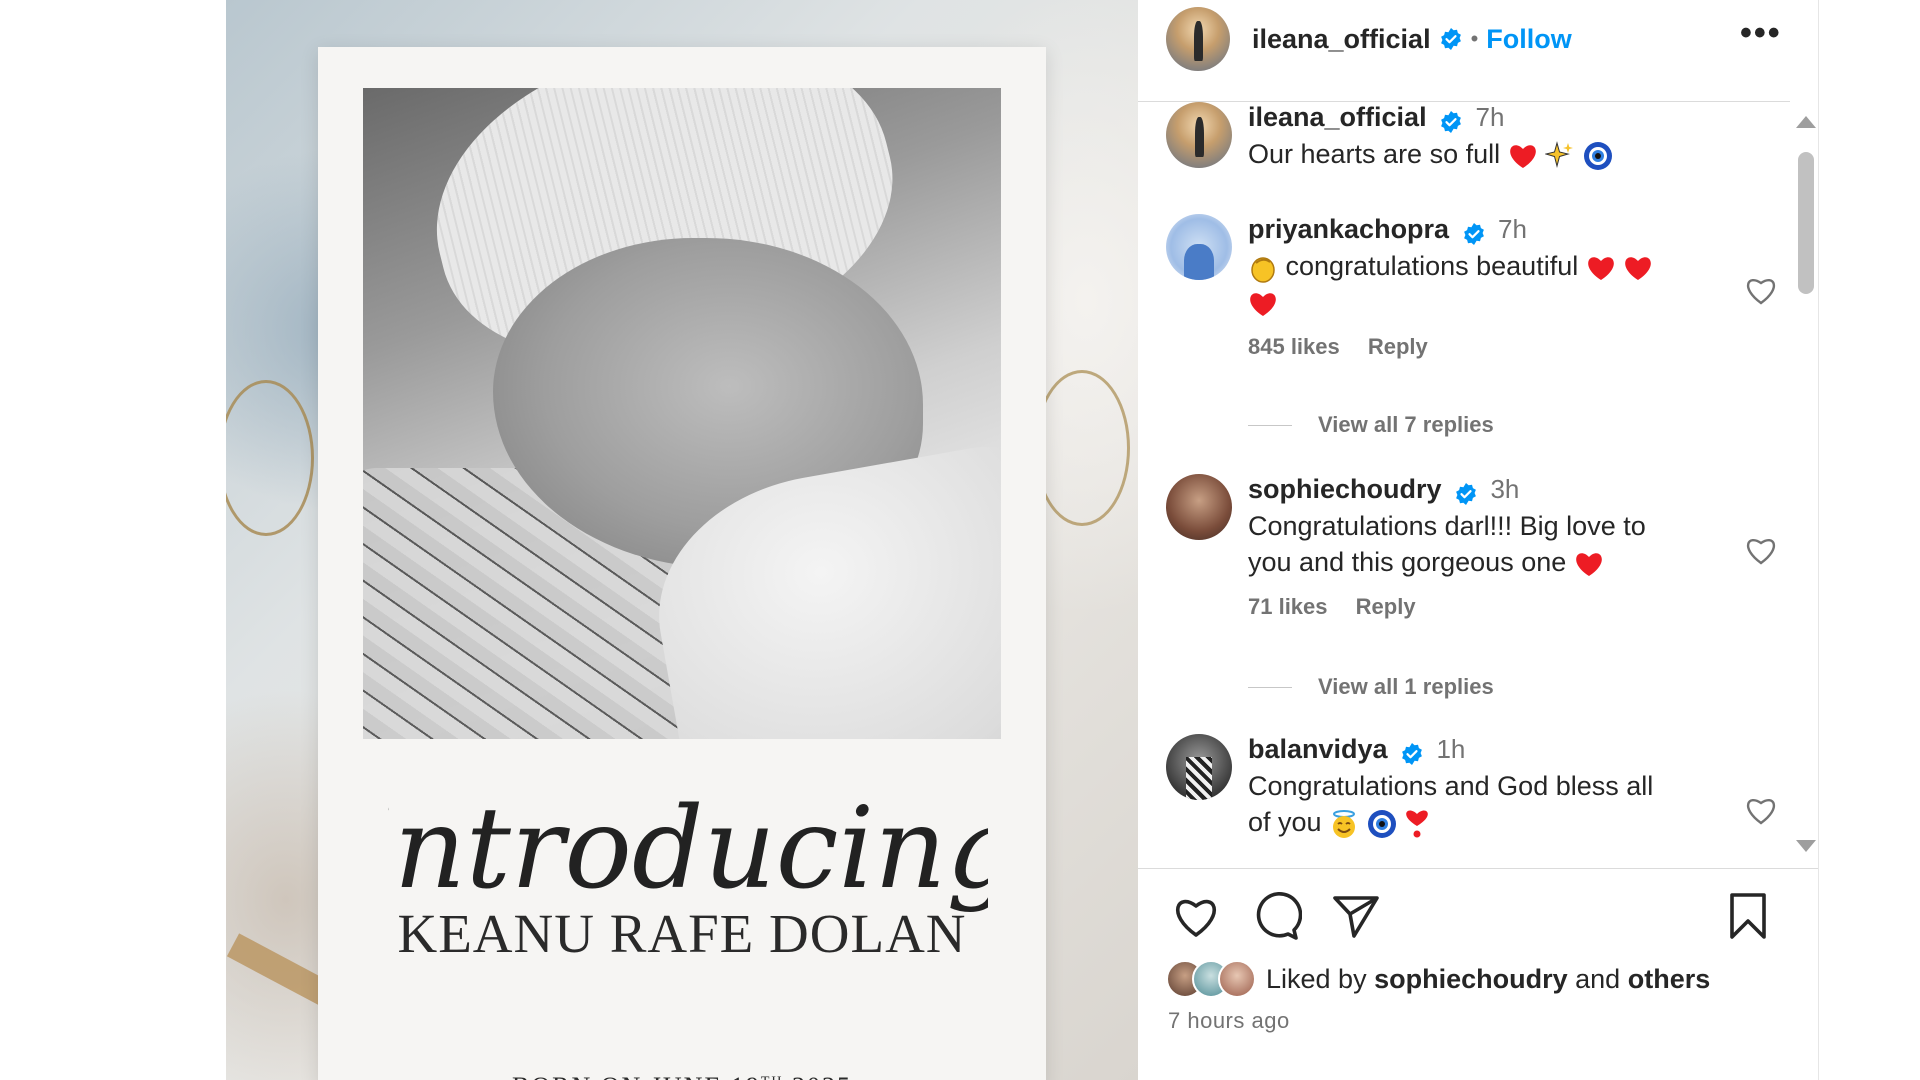  I want to click on commenter-username: priyankachopra, so click(1348, 229).